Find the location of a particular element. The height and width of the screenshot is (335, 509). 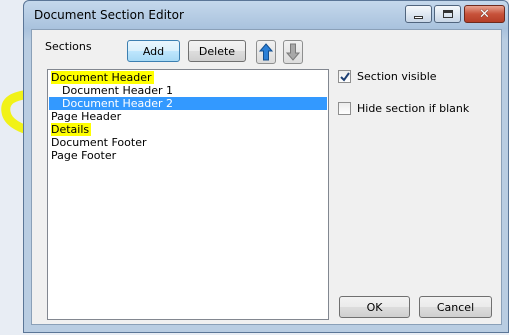

move-down-button is located at coordinates (293, 52).